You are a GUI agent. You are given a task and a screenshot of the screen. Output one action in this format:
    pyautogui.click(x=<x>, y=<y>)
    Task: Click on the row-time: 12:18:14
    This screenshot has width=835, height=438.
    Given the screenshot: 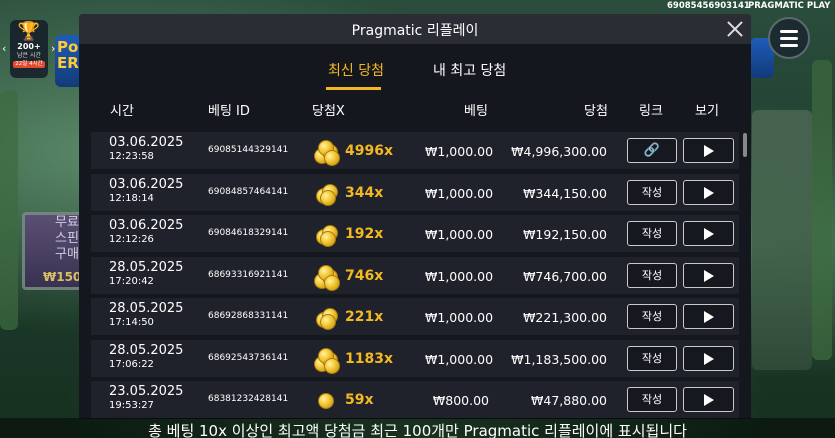 What is the action you would take?
    pyautogui.click(x=131, y=198)
    